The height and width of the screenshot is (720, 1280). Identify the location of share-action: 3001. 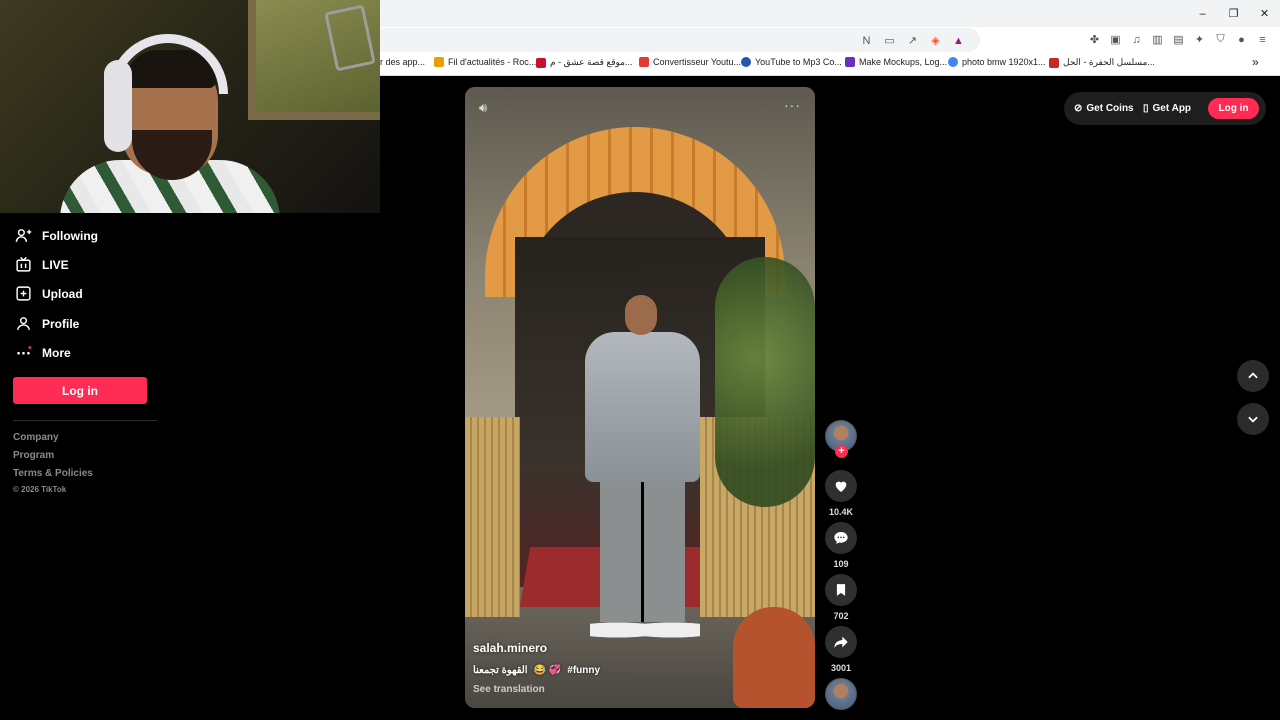
(841, 649).